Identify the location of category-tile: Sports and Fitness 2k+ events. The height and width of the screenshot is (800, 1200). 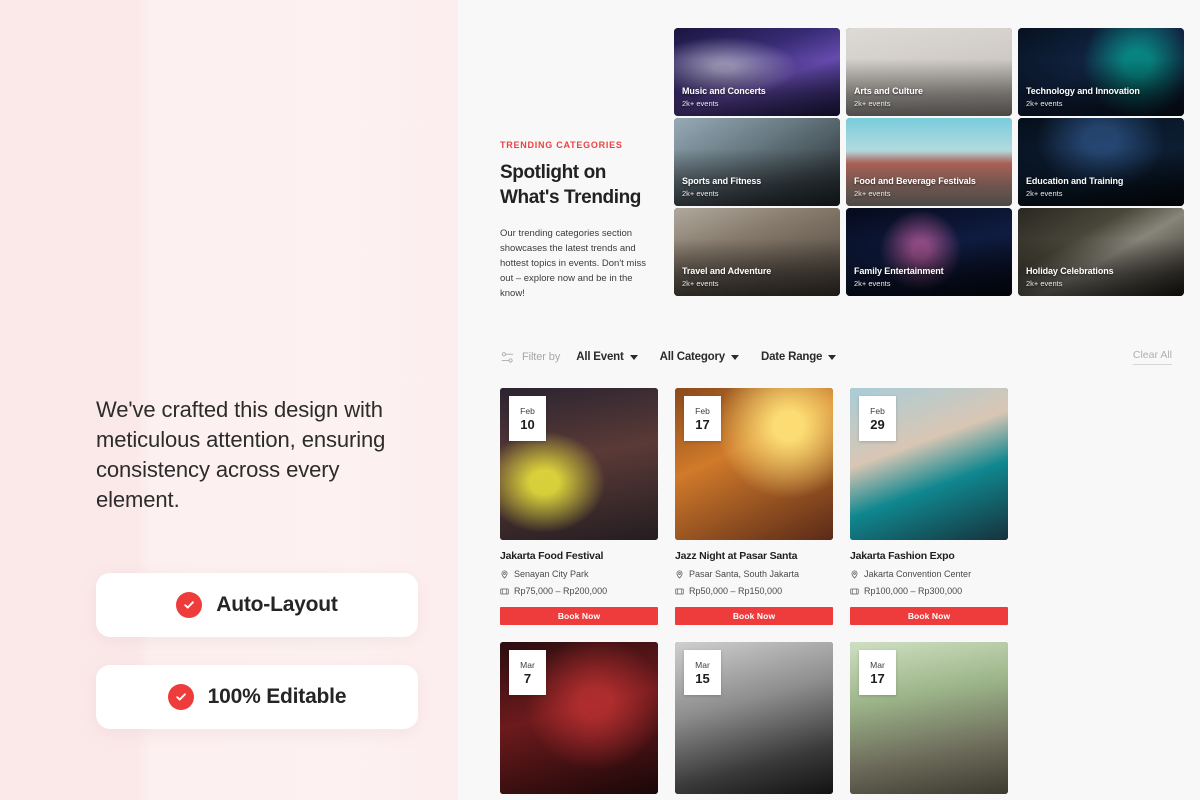
(757, 162).